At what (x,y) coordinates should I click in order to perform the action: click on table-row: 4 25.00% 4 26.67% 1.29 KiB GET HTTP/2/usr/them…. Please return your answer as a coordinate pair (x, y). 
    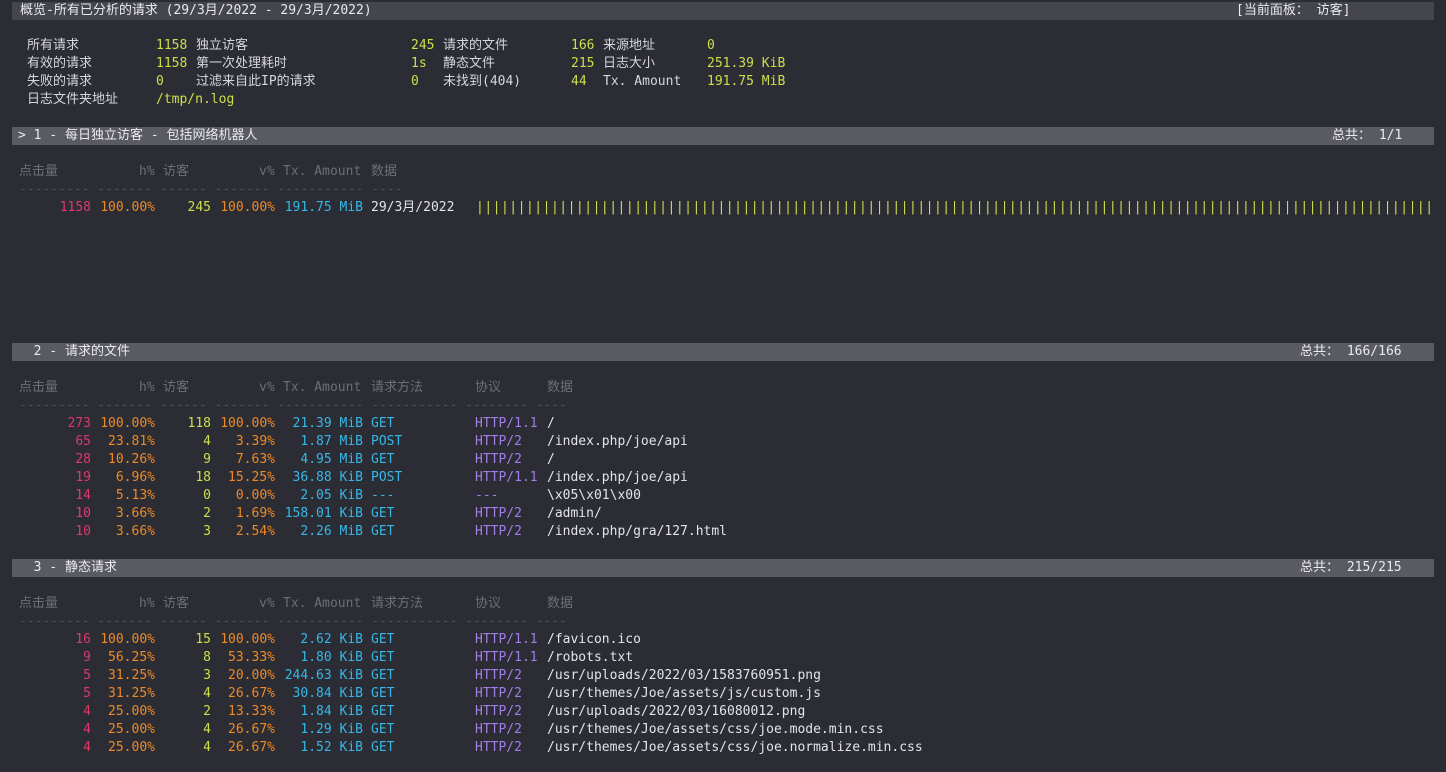
    Looking at the image, I should click on (723, 730).